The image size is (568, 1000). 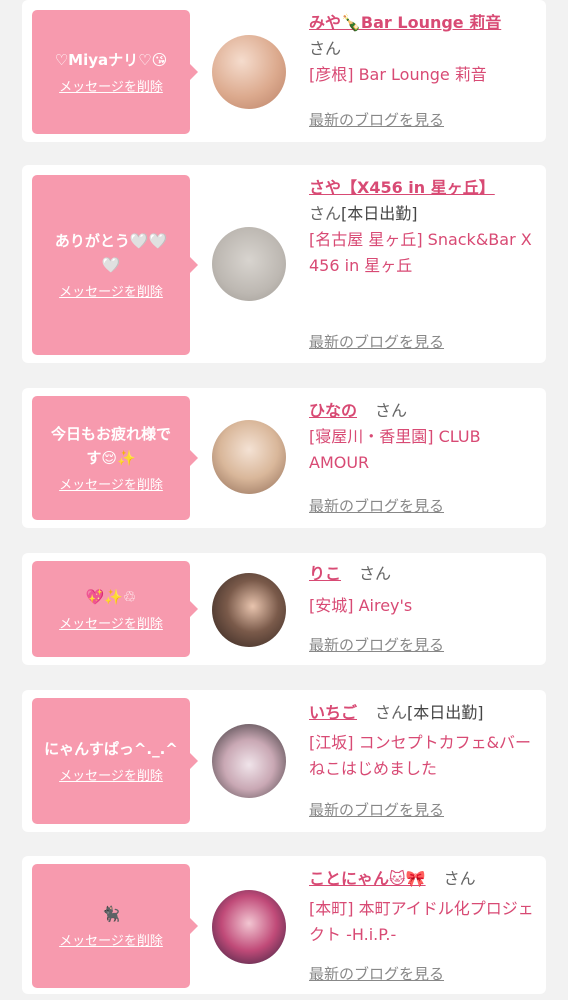 What do you see at coordinates (398, 74) in the screenshot?
I see `shop-label: [彦根] Bar Lounge 莉音` at bounding box center [398, 74].